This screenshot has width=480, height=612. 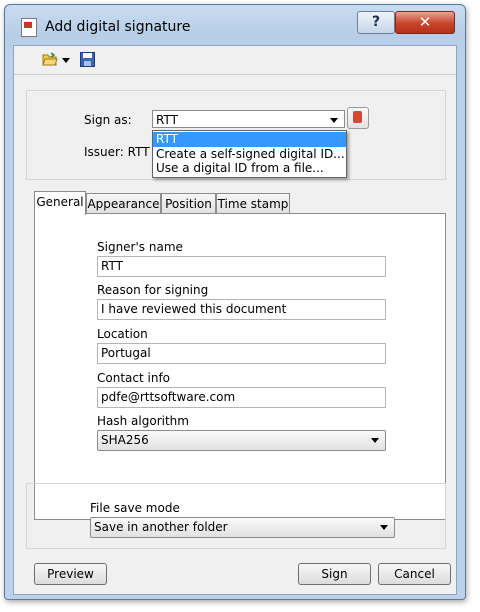 I want to click on reason-label: Reason for signing, so click(x=153, y=290).